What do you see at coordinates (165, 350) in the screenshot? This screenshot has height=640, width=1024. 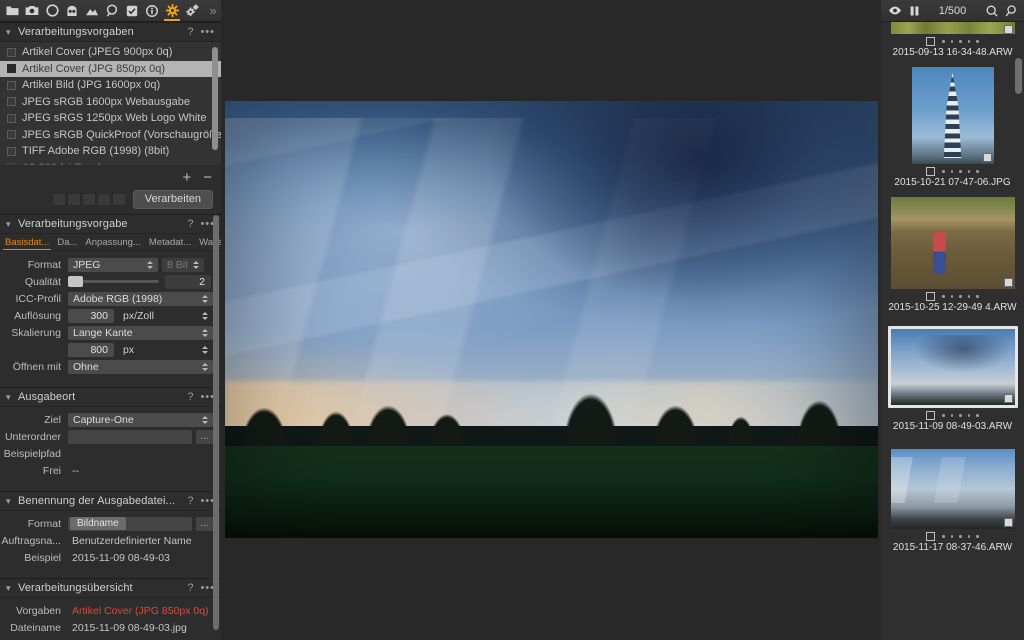 I see `scaling-unit-select: px` at bounding box center [165, 350].